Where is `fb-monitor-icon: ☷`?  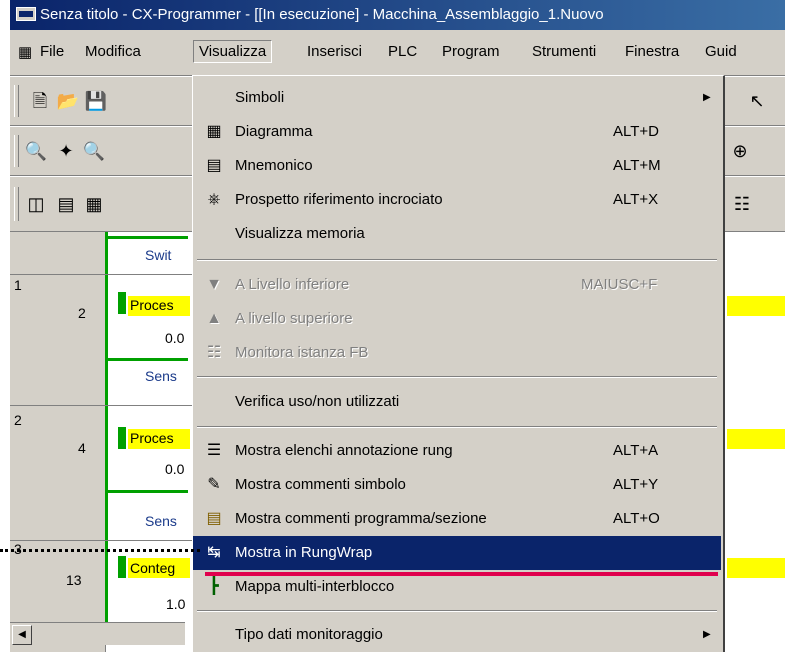 fb-monitor-icon: ☷ is located at coordinates (214, 352).